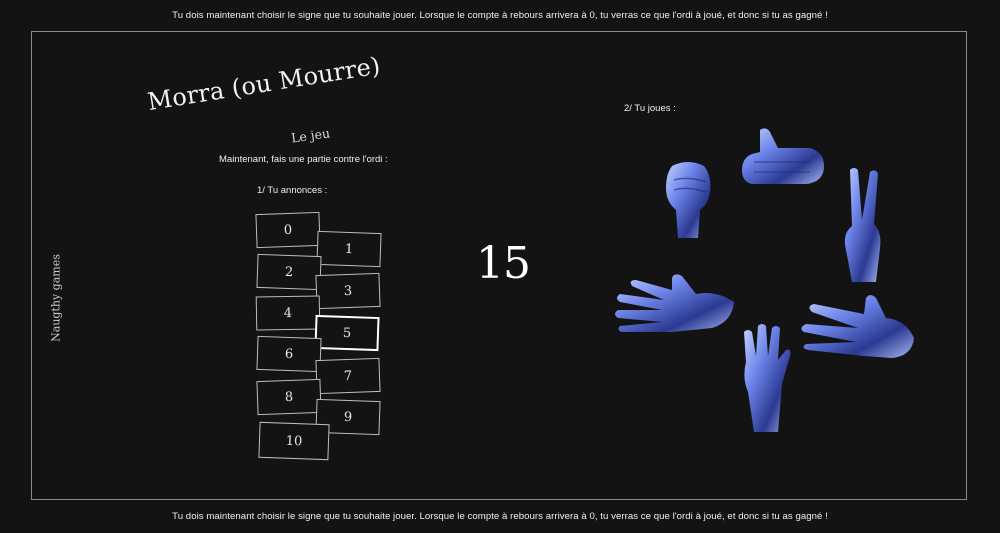  I want to click on number-card-2: 2, so click(289, 272).